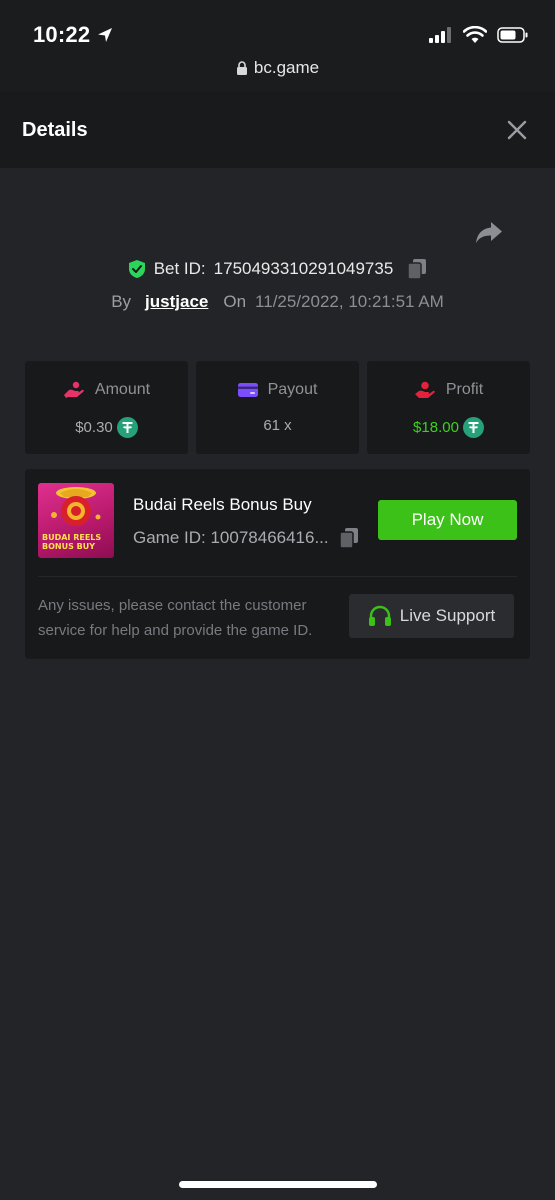  Describe the element at coordinates (303, 268) in the screenshot. I see `bet-id-value: 1750493310291049735` at that location.